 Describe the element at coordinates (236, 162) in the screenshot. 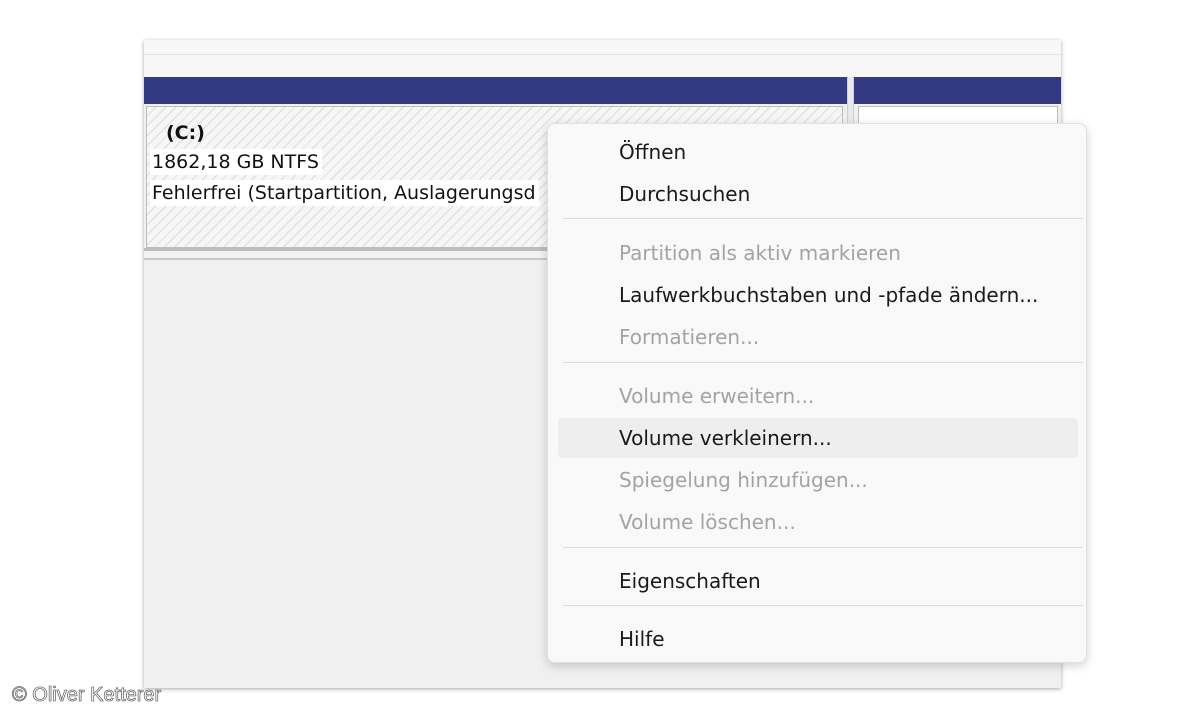

I see `partition-size: 1862,18 GB NTFS` at that location.